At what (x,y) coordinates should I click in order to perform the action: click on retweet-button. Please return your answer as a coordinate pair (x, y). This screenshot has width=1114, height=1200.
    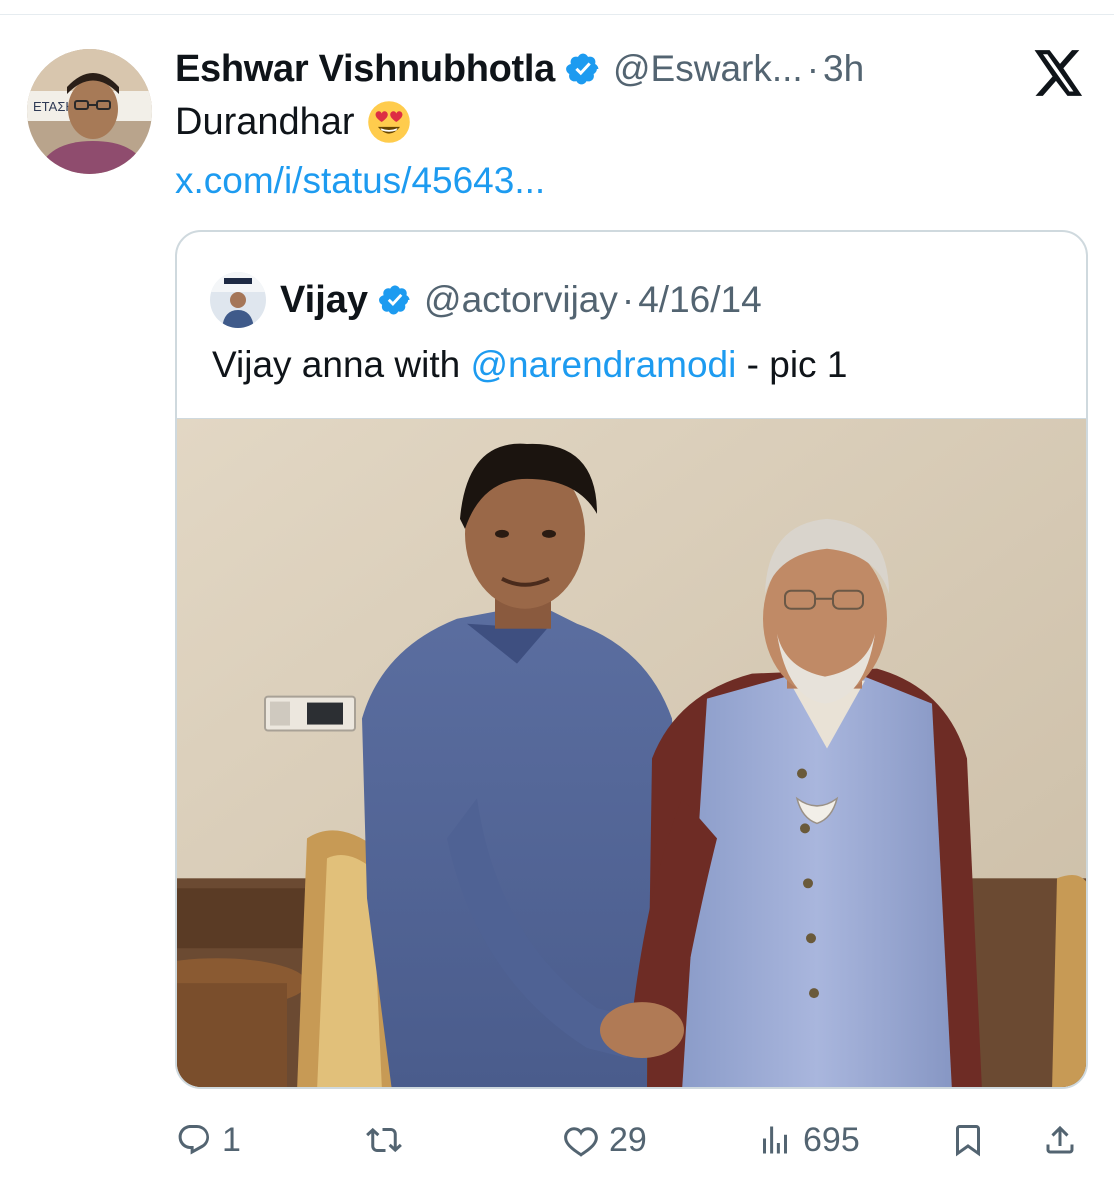
    Looking at the image, I should click on (389, 1140).